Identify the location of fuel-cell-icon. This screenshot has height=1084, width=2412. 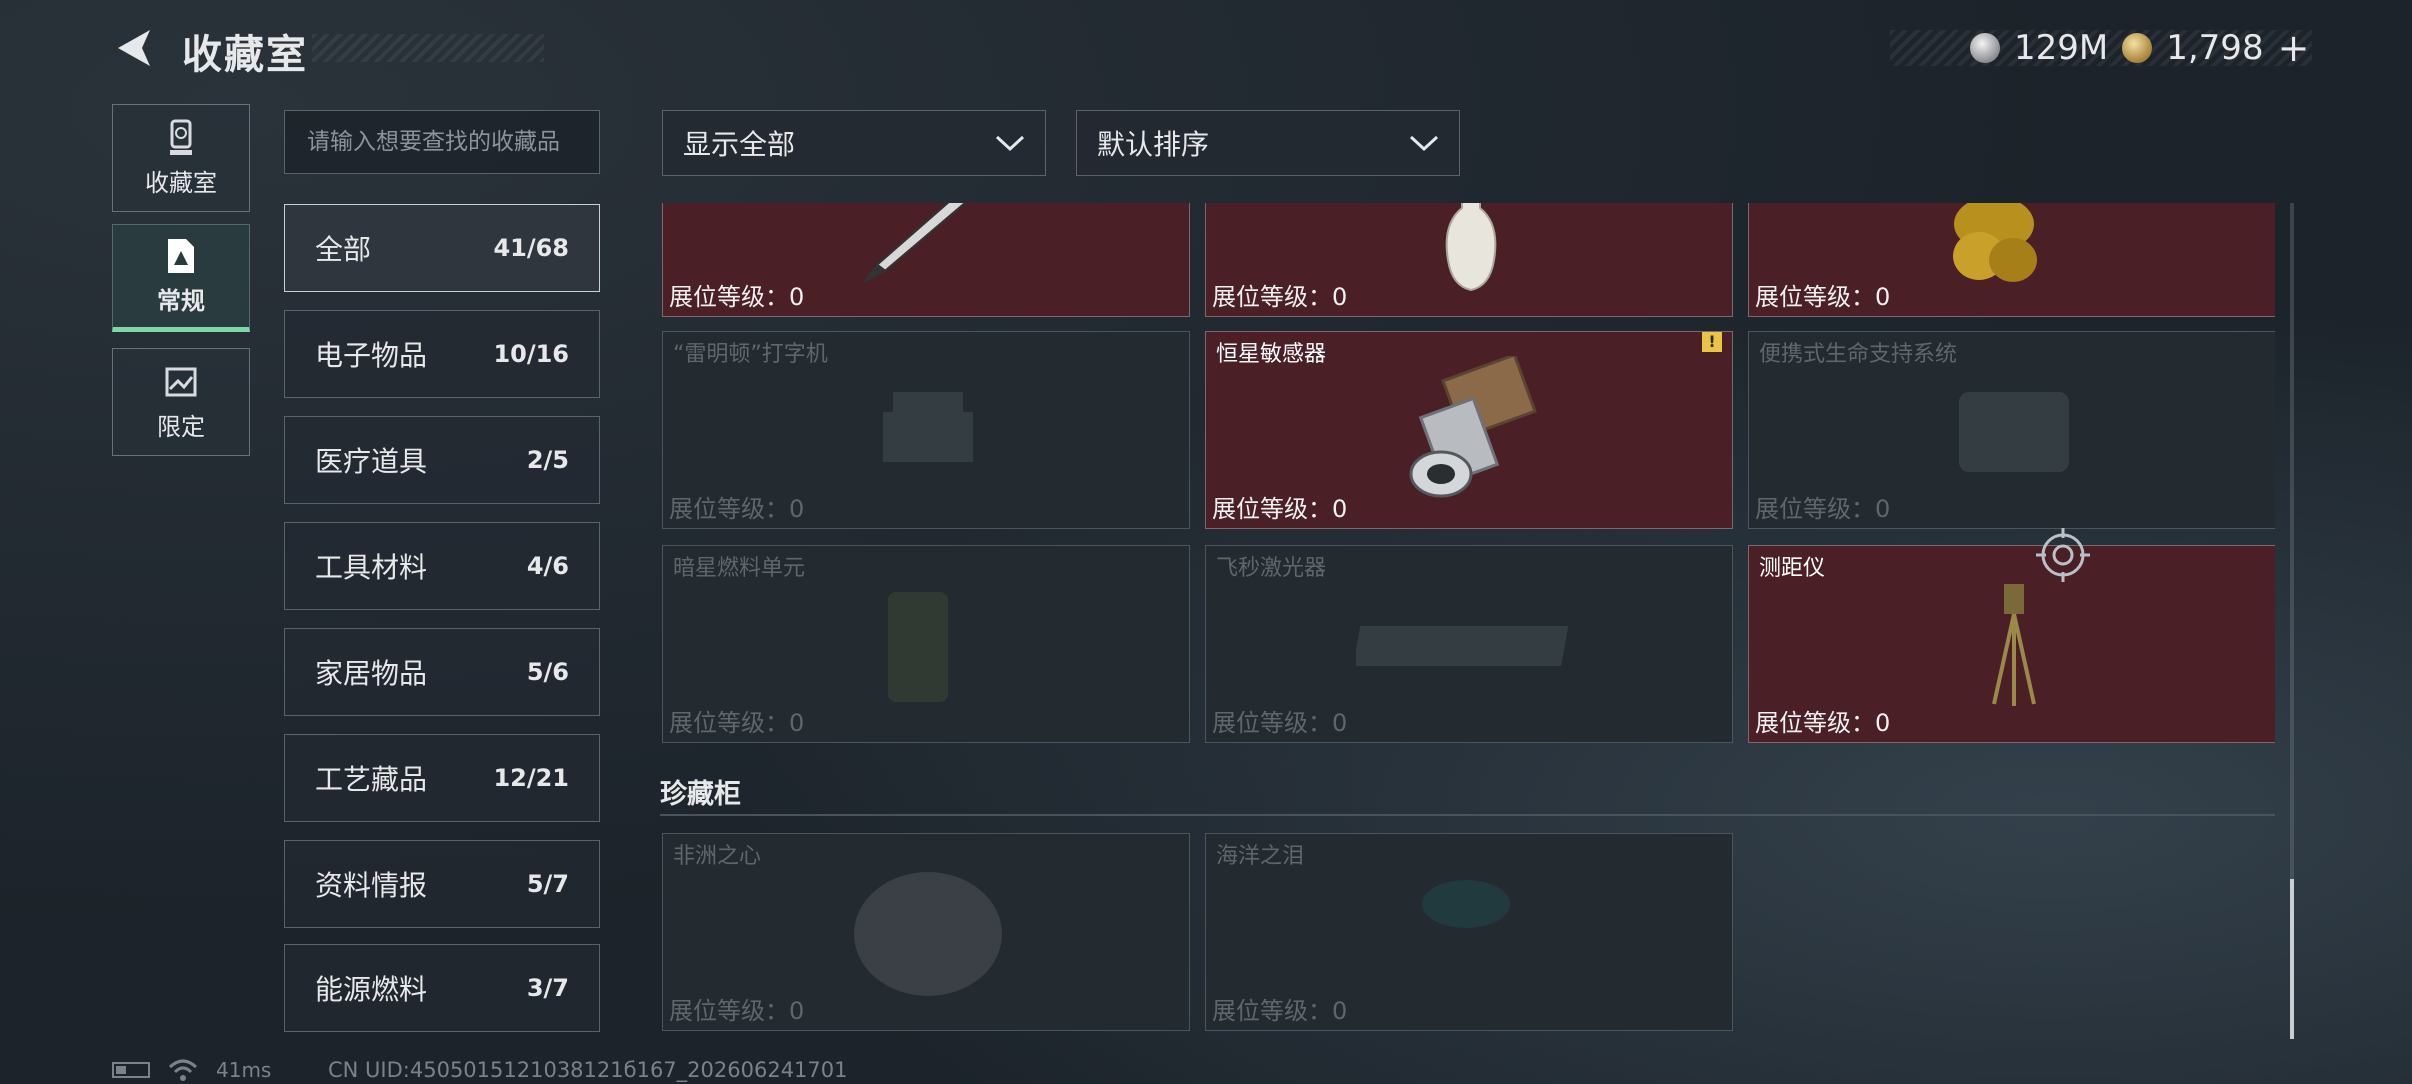
(918, 647).